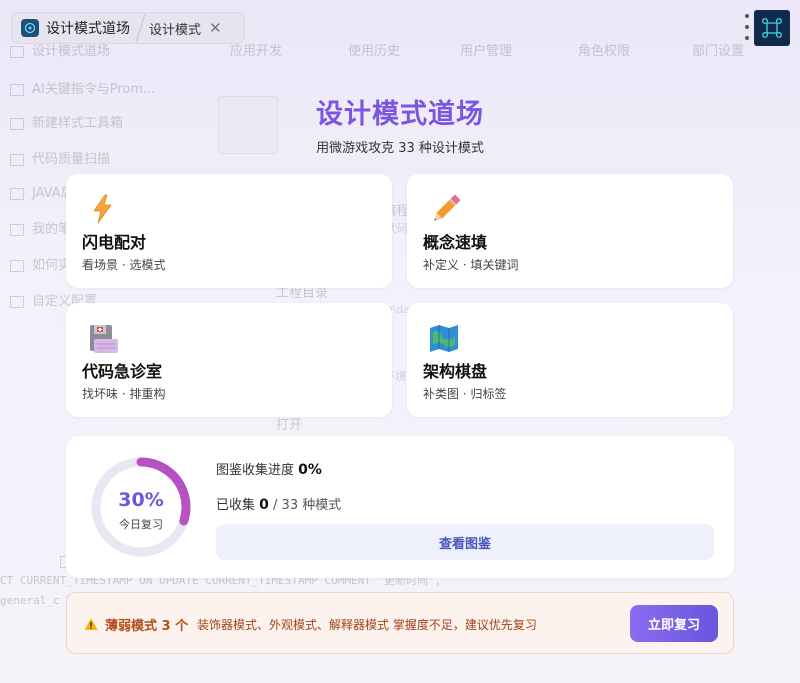  Describe the element at coordinates (604, 51) in the screenshot. I see `bg-tab: 角色权限` at that location.